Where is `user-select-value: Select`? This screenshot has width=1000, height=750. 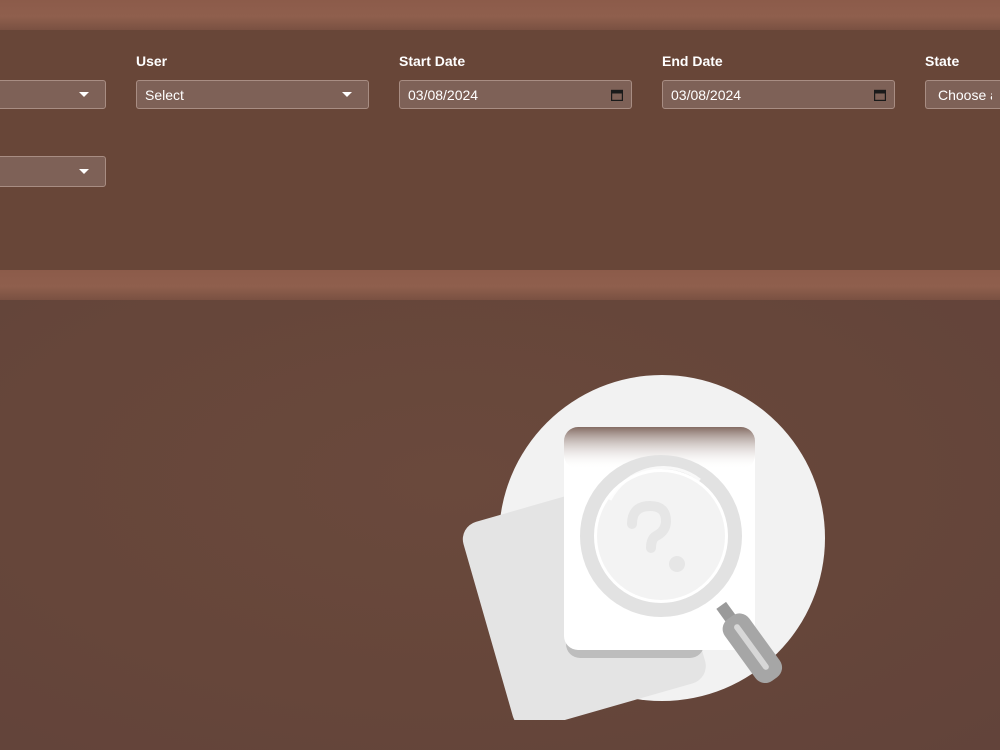
user-select-value: Select is located at coordinates (164, 94).